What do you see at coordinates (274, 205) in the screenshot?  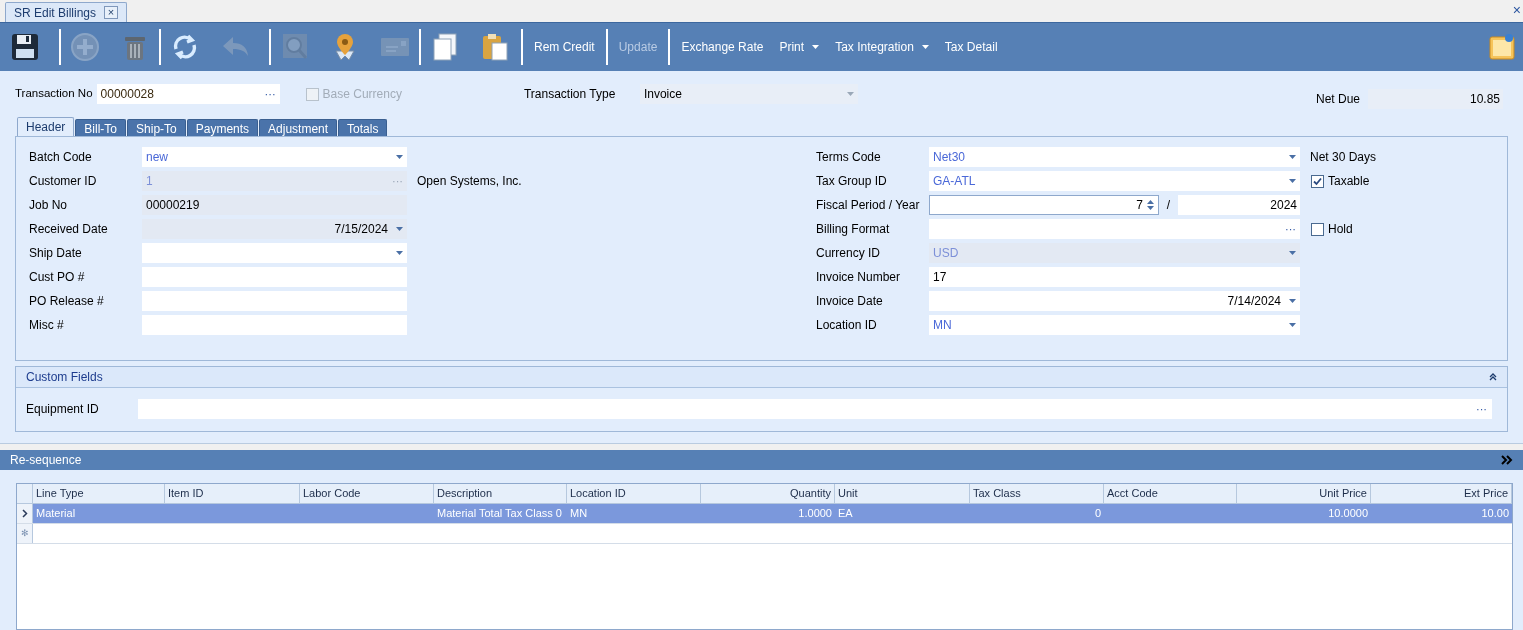 I see `input-field: 00000219` at bounding box center [274, 205].